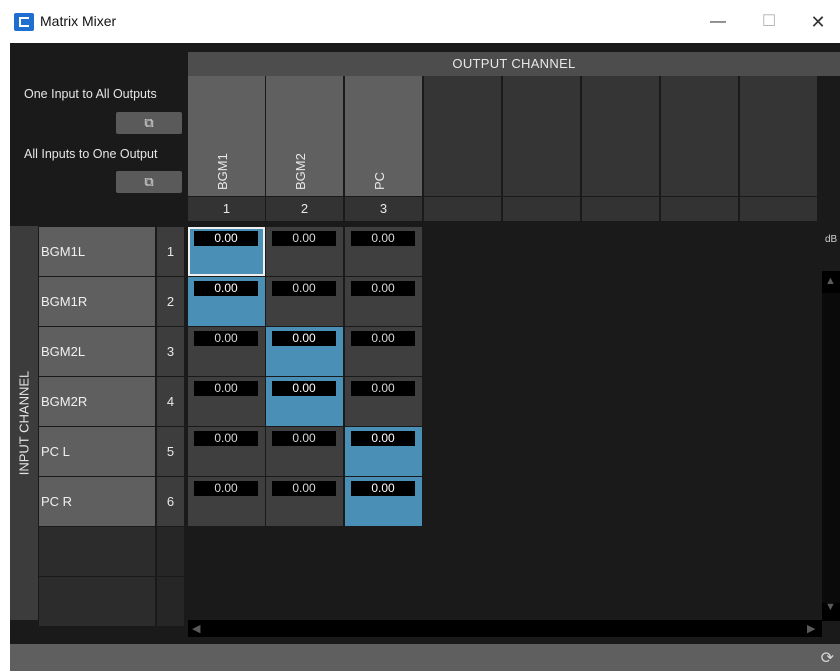 This screenshot has height=671, width=840. I want to click on output-channel-3: PC, so click(383, 136).